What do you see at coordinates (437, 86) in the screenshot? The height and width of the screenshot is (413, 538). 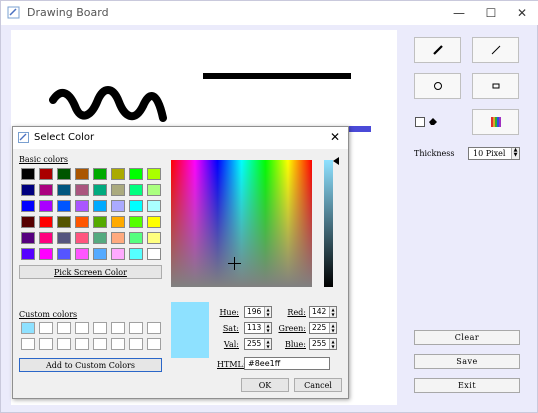 I see `circle-tool-button` at bounding box center [437, 86].